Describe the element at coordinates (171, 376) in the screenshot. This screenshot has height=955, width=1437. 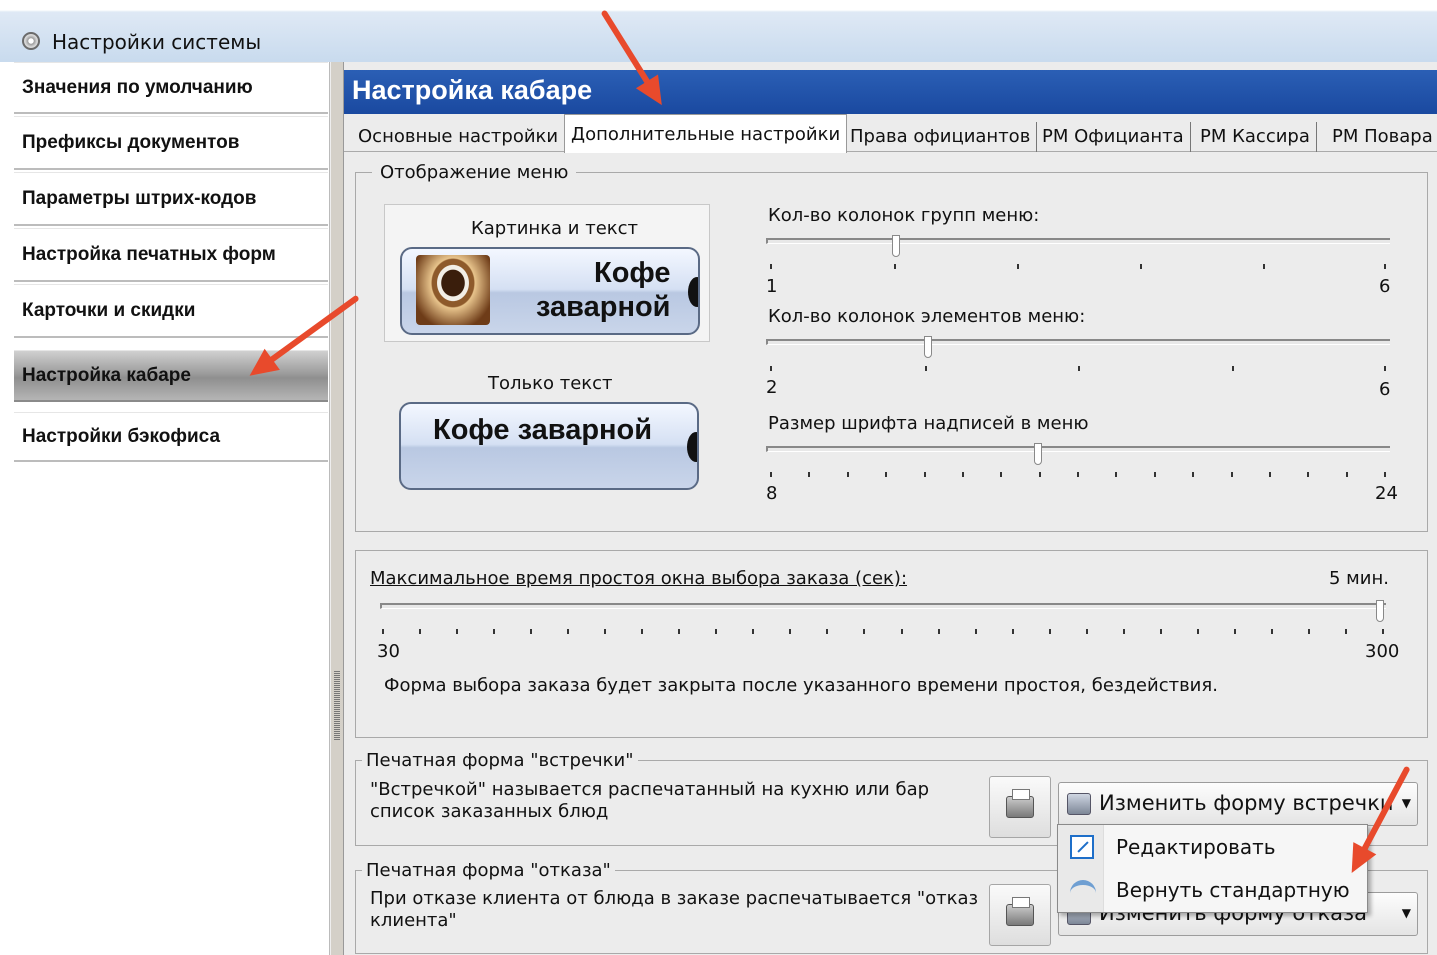
I see `sidebar-item-cabaret: Настройка кабаре` at that location.